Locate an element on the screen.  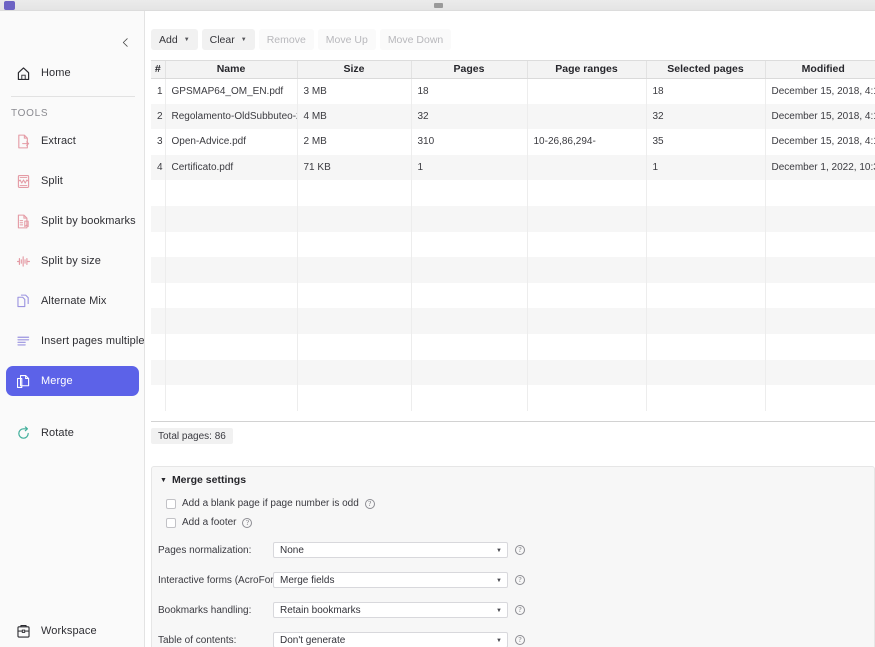
home-icon is located at coordinates (23, 73).